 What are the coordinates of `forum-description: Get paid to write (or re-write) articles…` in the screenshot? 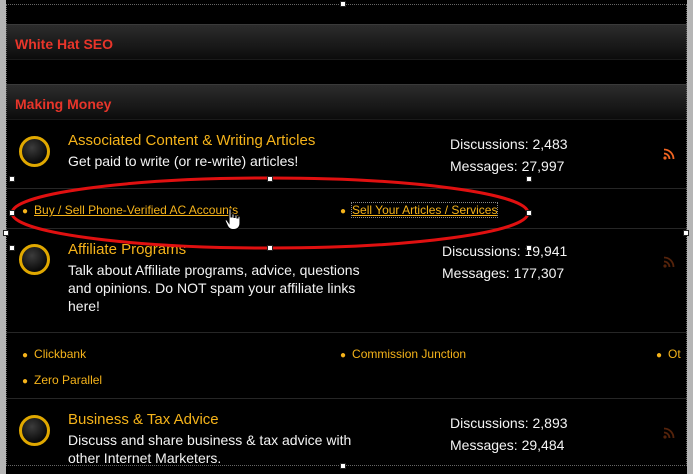 It's located at (183, 161).